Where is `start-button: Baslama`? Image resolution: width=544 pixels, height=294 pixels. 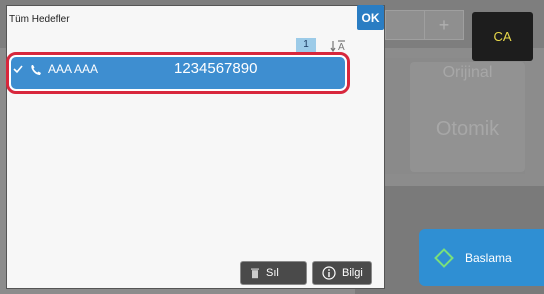 start-button: Baslama is located at coordinates (481, 257).